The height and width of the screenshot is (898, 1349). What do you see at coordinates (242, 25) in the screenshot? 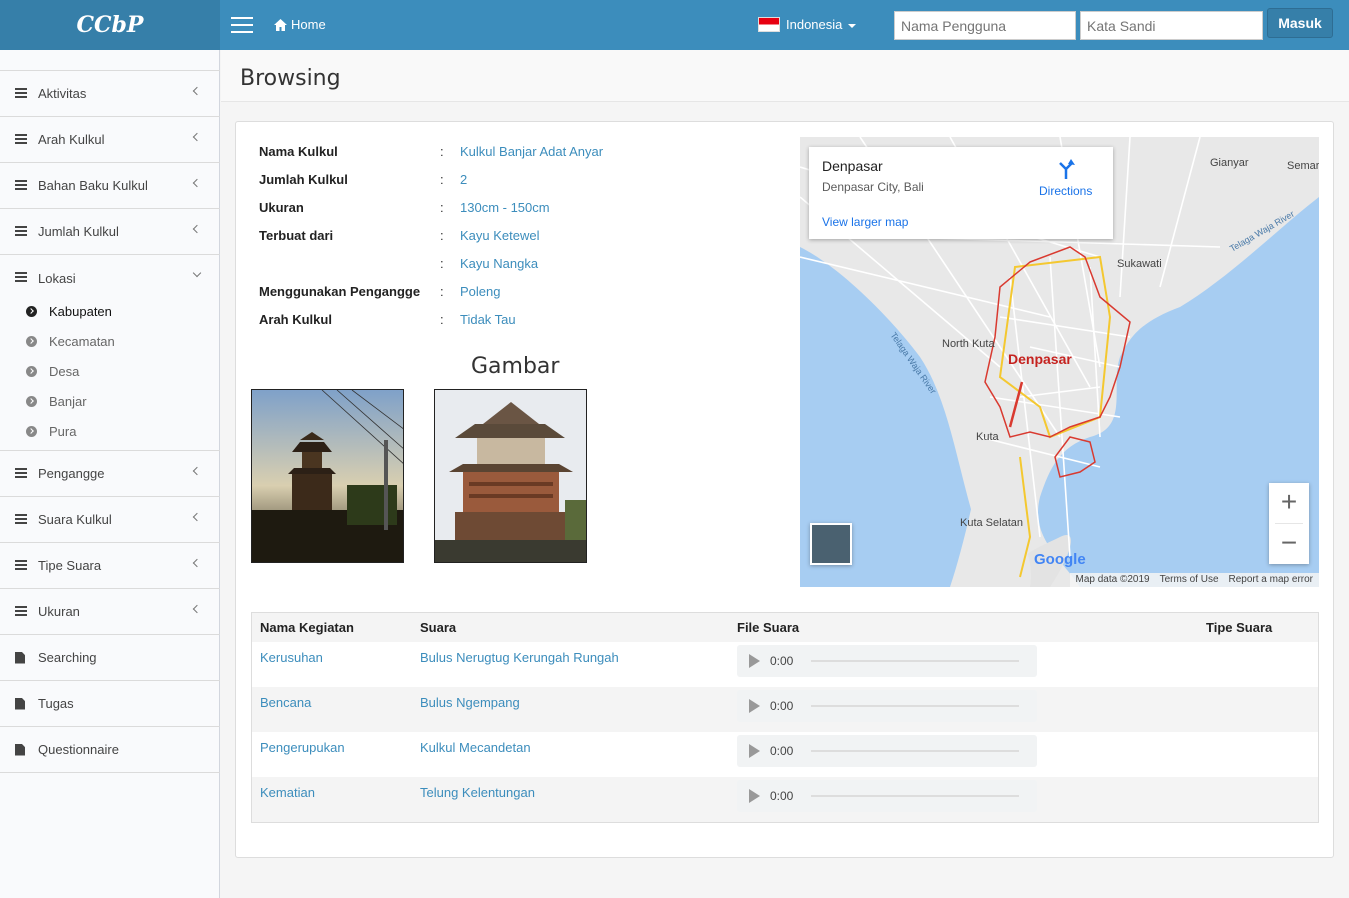
I see `menu-toggle-icon` at bounding box center [242, 25].